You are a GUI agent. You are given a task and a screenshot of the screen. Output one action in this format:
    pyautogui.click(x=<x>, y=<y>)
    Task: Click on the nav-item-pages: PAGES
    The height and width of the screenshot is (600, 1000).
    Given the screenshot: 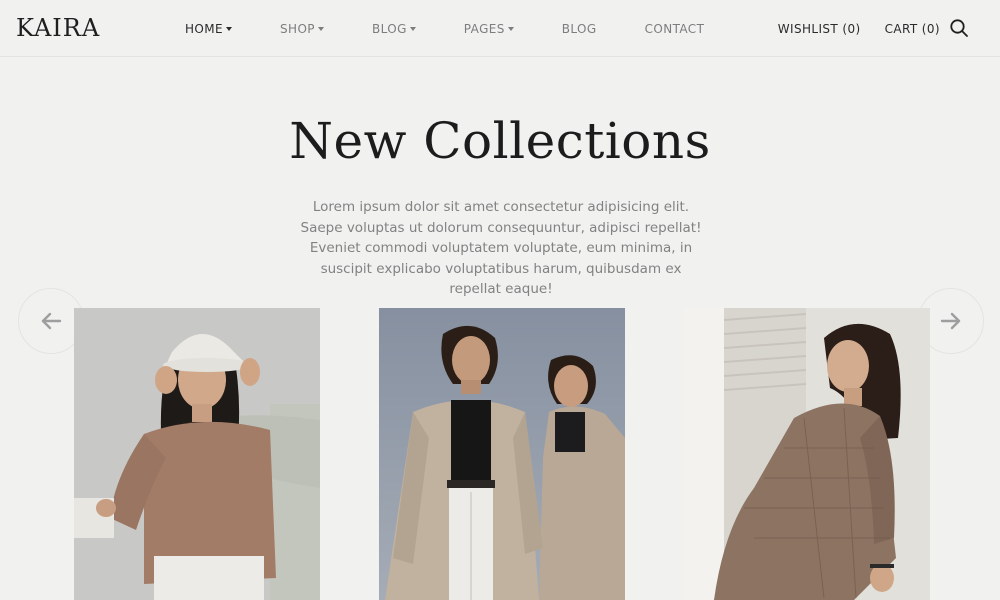 What is the action you would take?
    pyautogui.click(x=489, y=29)
    